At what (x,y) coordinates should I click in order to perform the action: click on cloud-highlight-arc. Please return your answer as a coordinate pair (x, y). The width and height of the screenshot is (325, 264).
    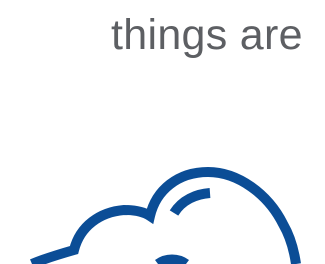
    Looking at the image, I should click on (190, 202).